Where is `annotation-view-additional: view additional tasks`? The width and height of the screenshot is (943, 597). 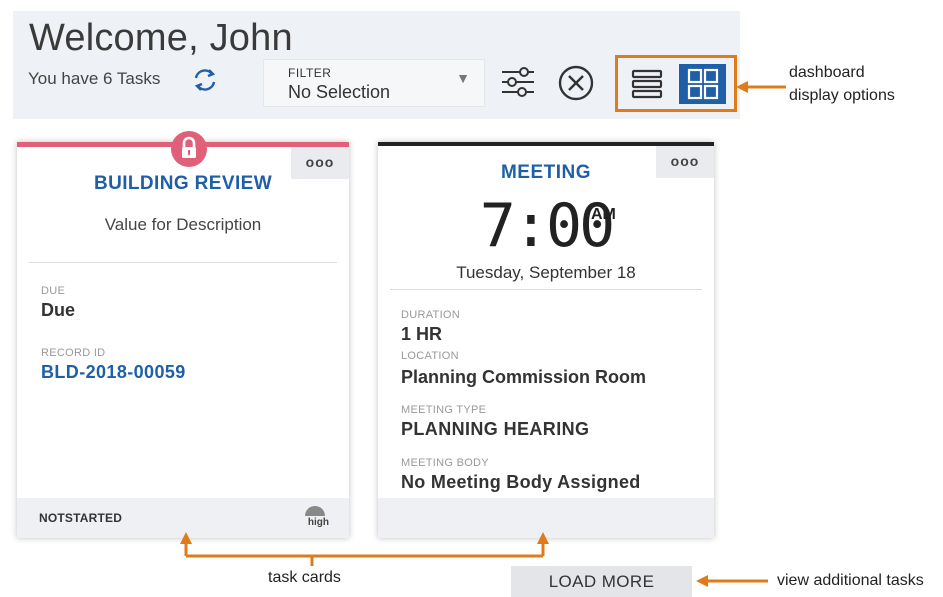
annotation-view-additional: view additional tasks is located at coordinates (850, 580).